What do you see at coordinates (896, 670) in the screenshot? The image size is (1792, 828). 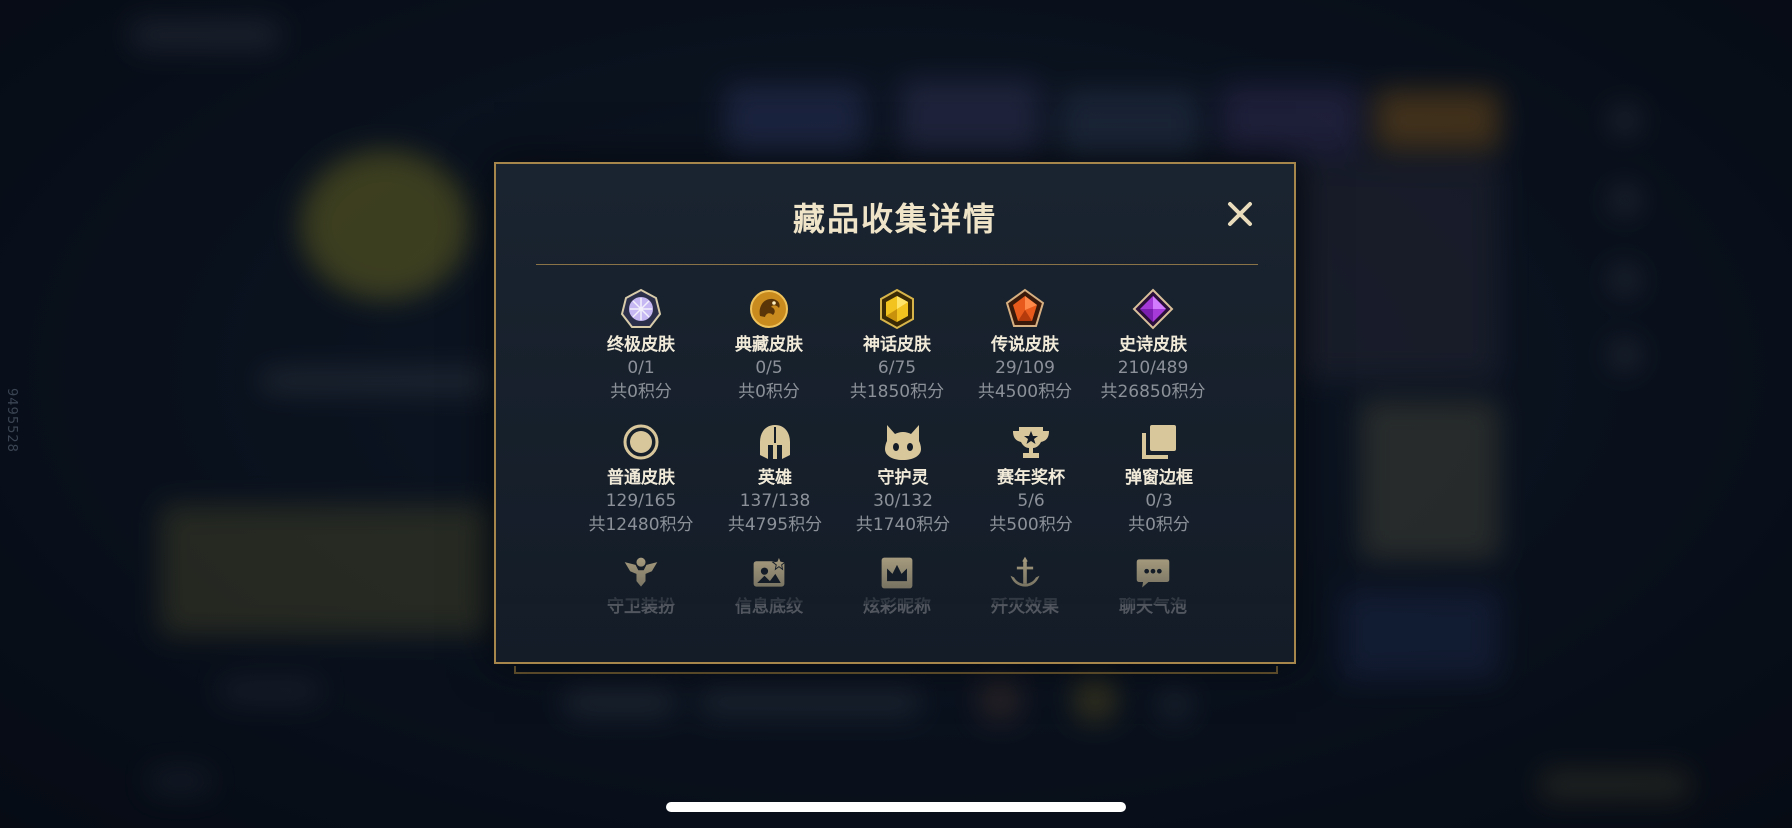 I see `dialog-bottom-trim` at bounding box center [896, 670].